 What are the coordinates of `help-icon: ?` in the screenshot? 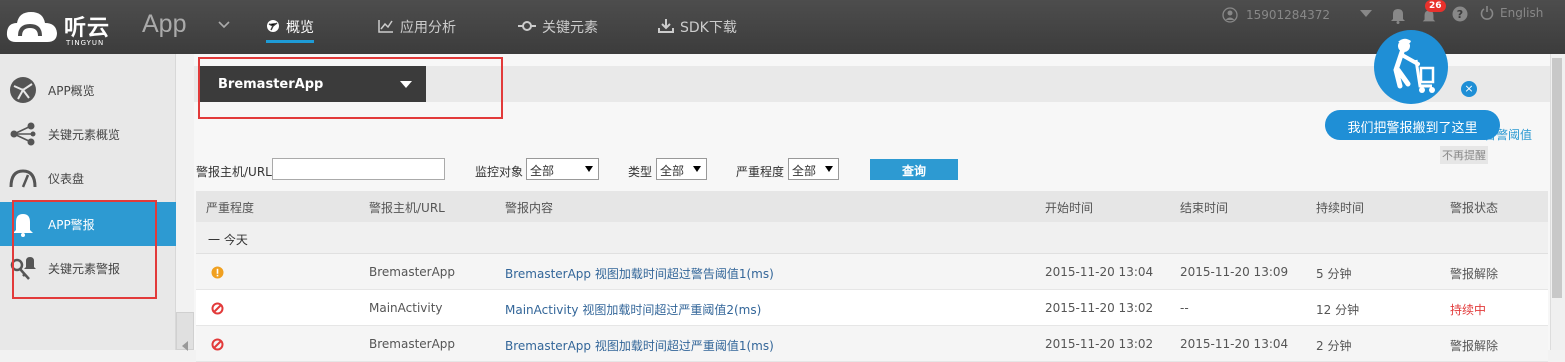 It's located at (1460, 14).